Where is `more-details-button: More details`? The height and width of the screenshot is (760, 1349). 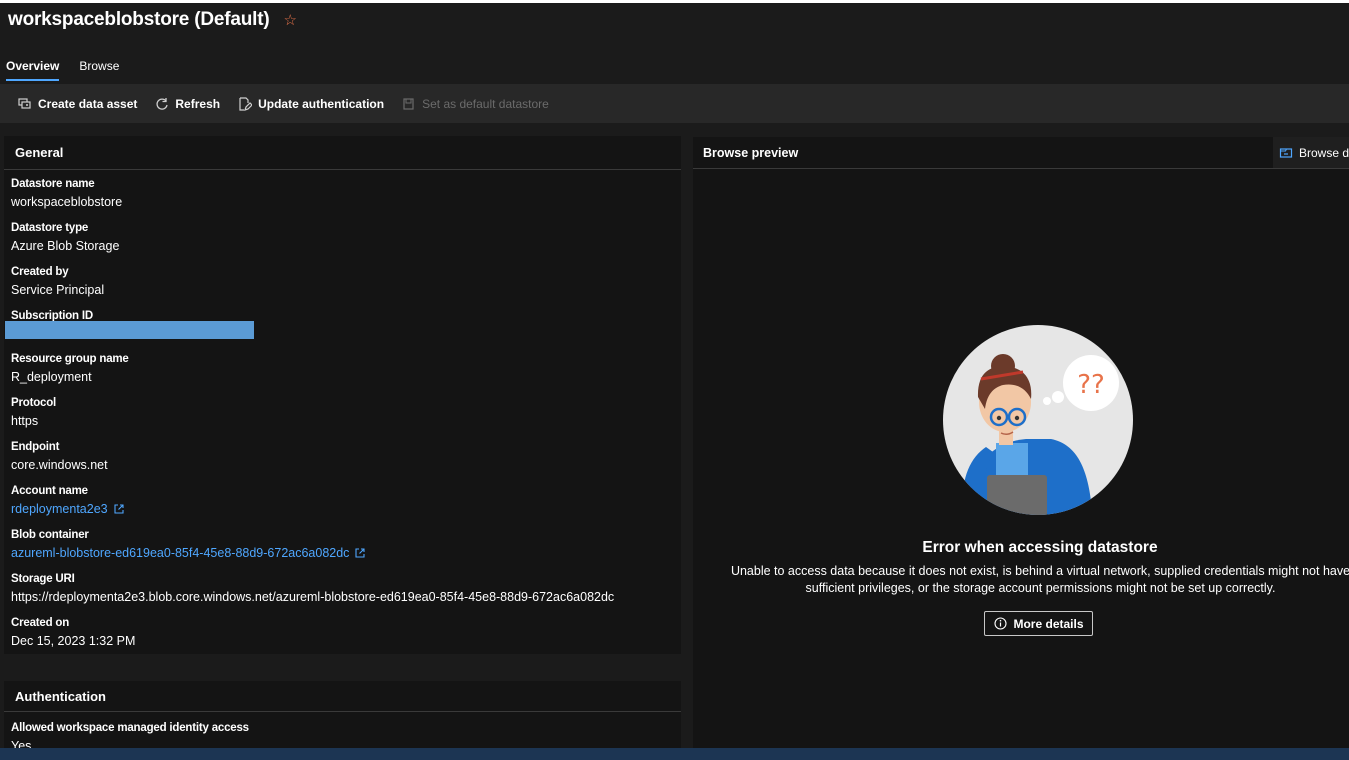
more-details-button: More details is located at coordinates (1038, 623).